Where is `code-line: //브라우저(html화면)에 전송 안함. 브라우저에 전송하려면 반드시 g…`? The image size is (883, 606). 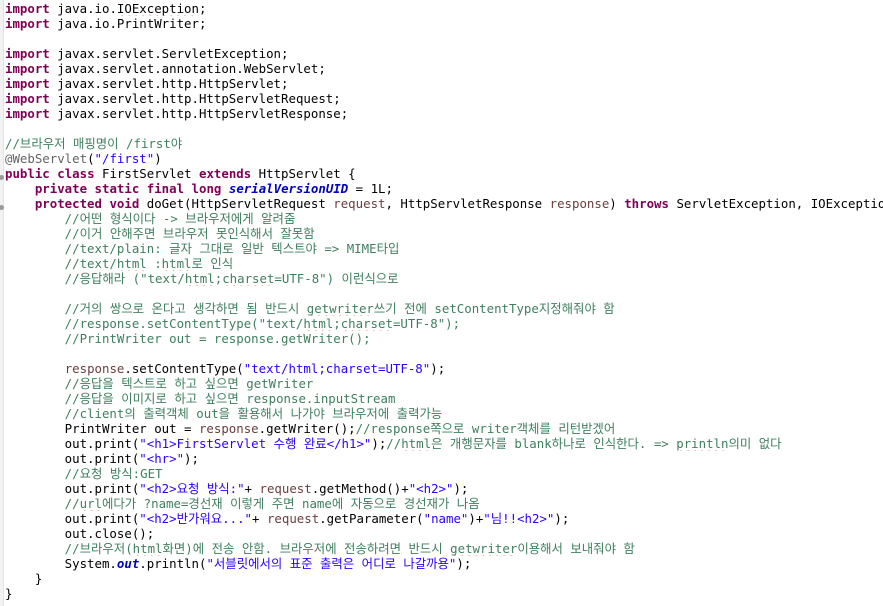 code-line: //브라우저(html화면)에 전송 안함. 브라우저에 전송하려면 반드시 g… is located at coordinates (444, 548).